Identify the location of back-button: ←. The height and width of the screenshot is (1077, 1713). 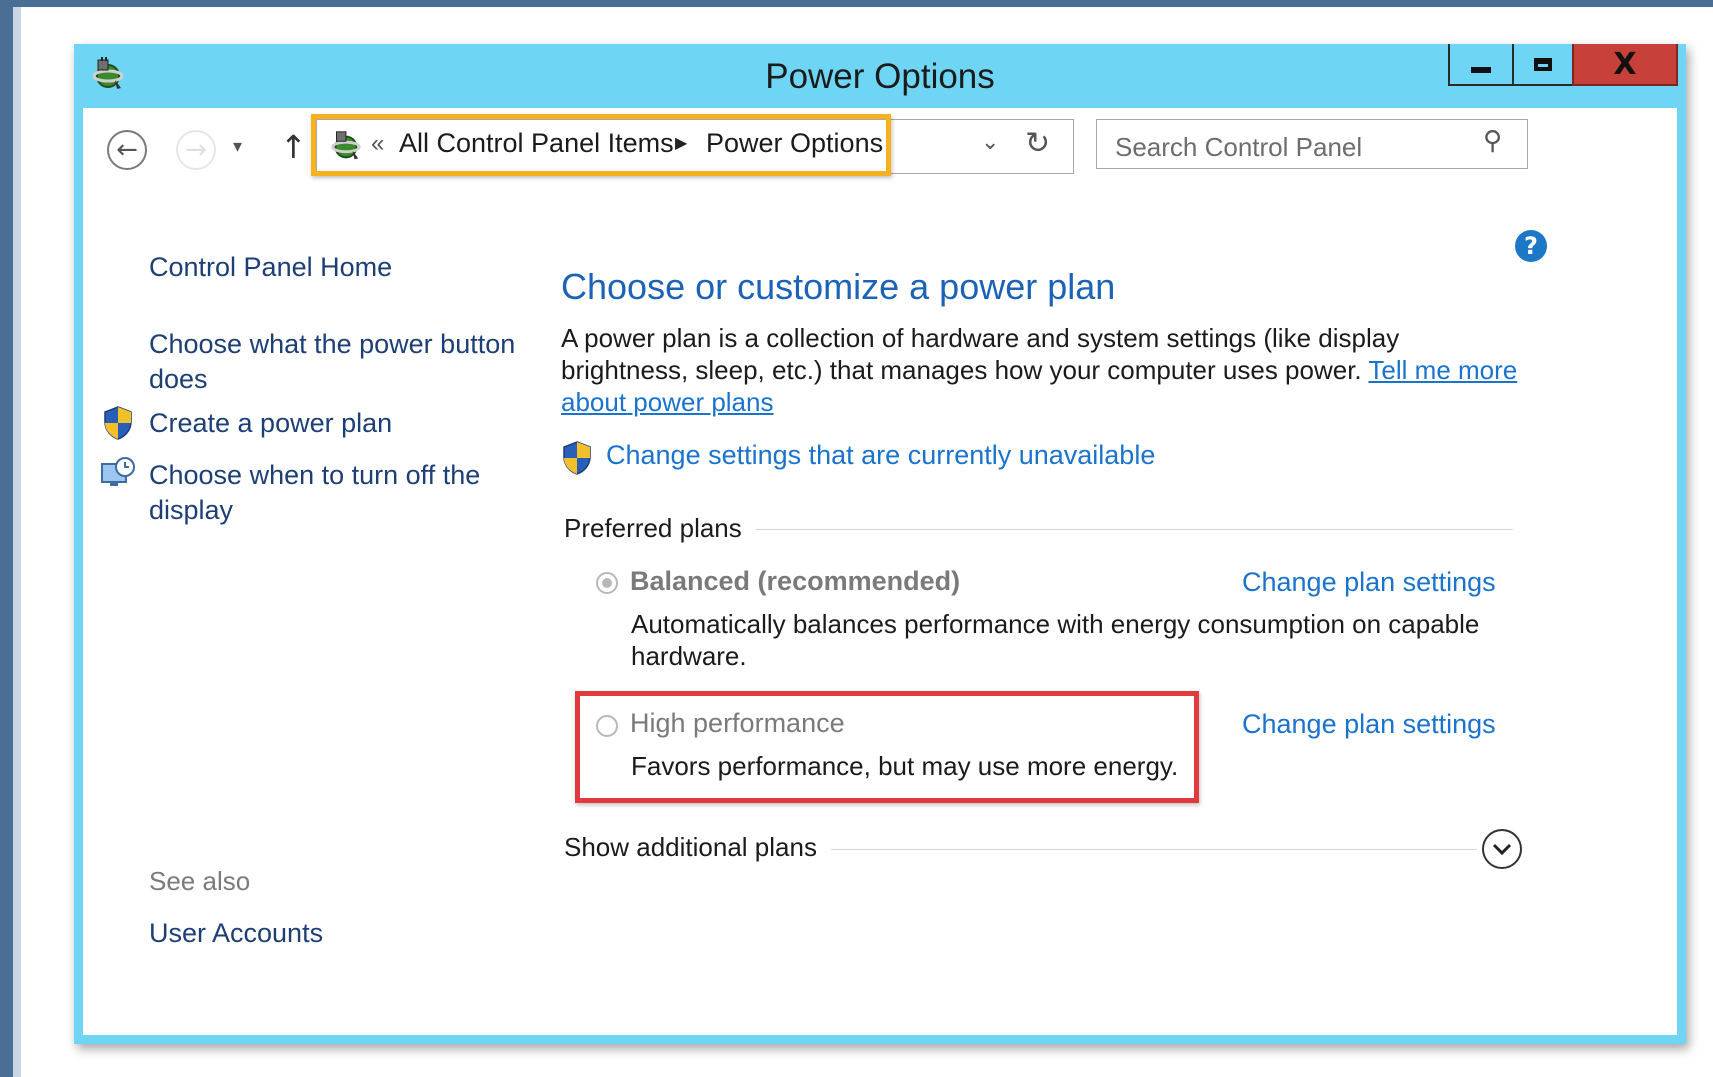
(127, 150).